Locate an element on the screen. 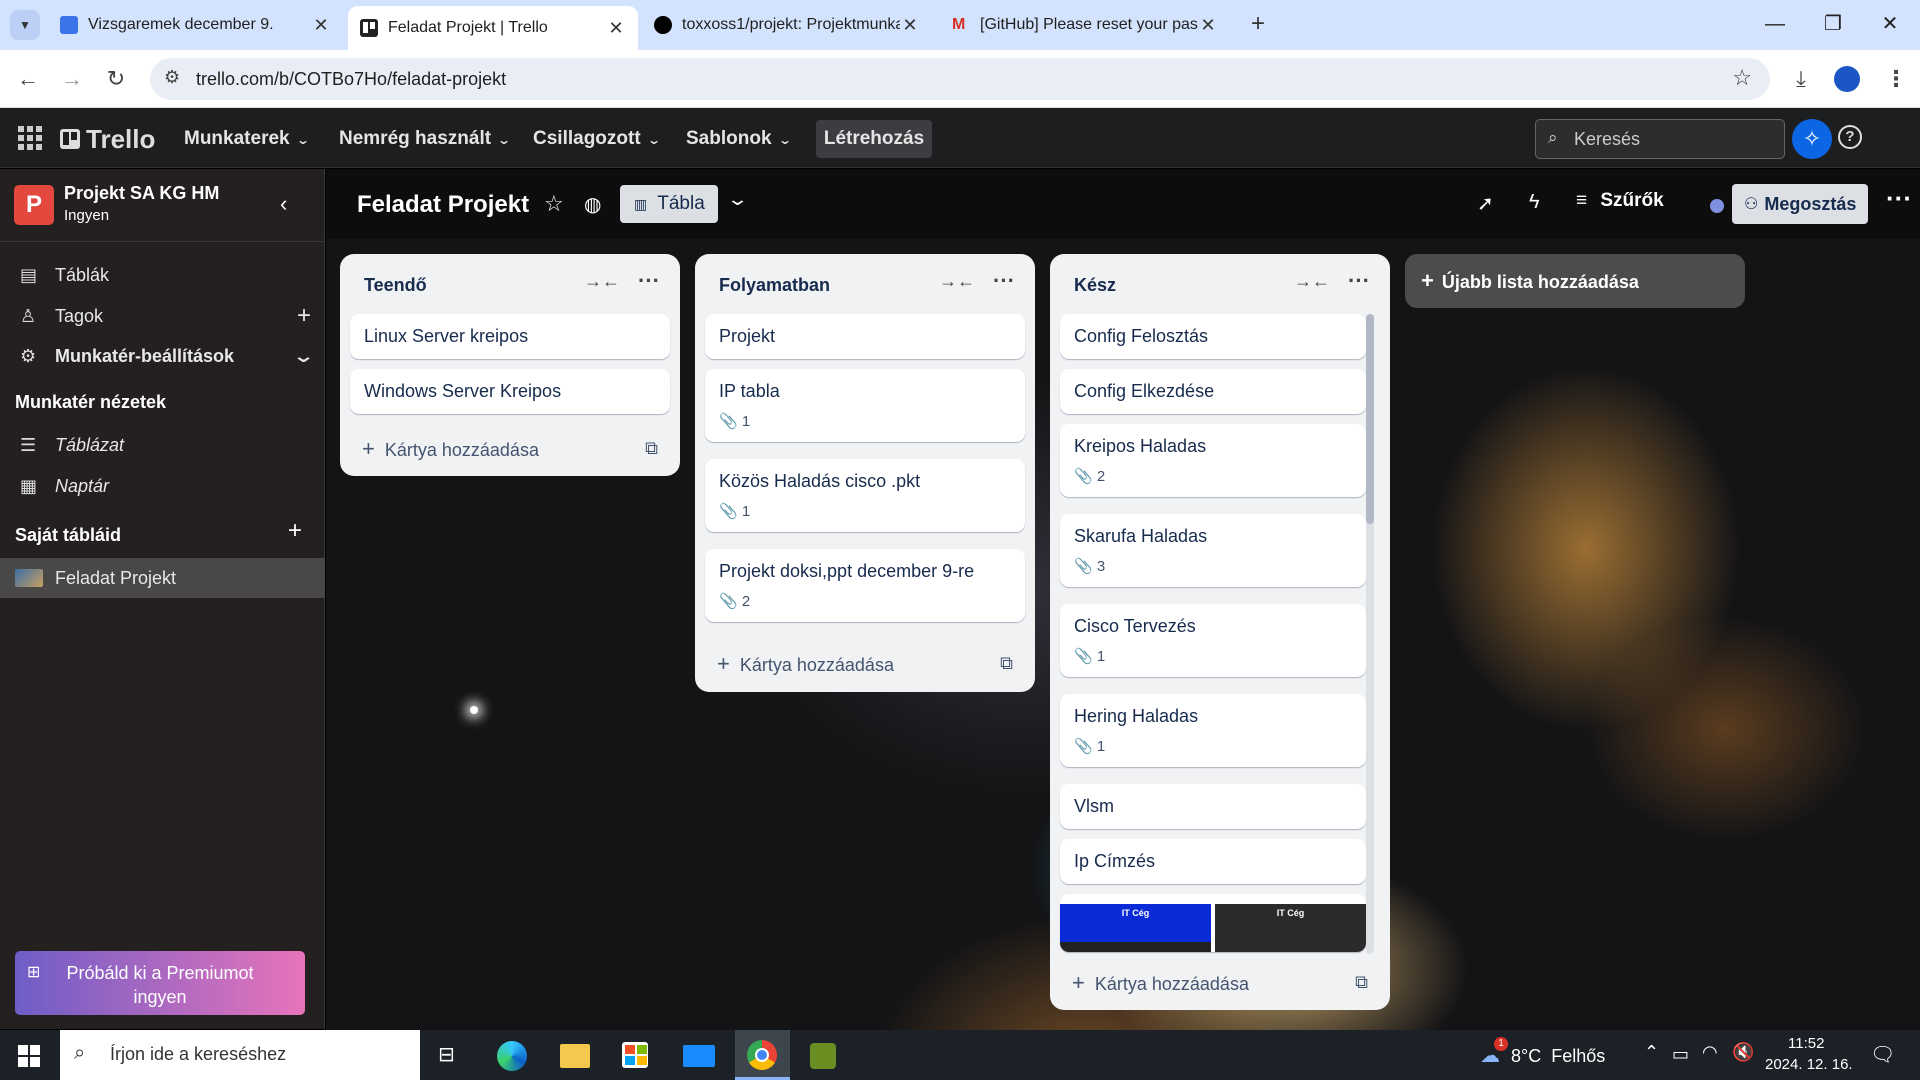  share-button: ⚇ Megosztás is located at coordinates (1800, 204).